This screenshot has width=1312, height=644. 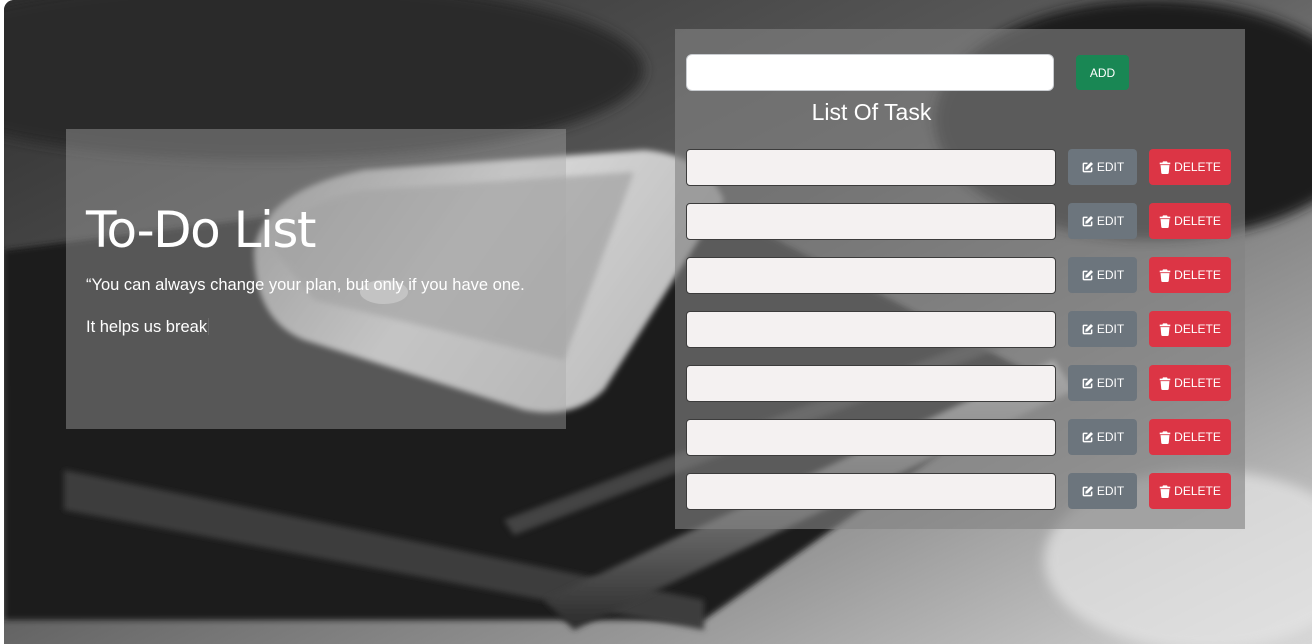 I want to click on task-row-2: EDIT DELETE, so click(x=961, y=222).